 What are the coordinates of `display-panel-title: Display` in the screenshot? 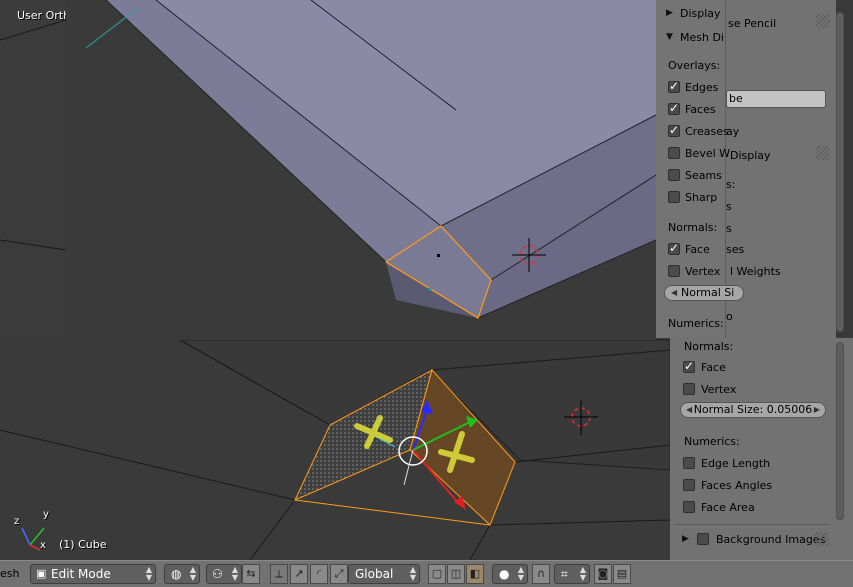 It's located at (700, 13).